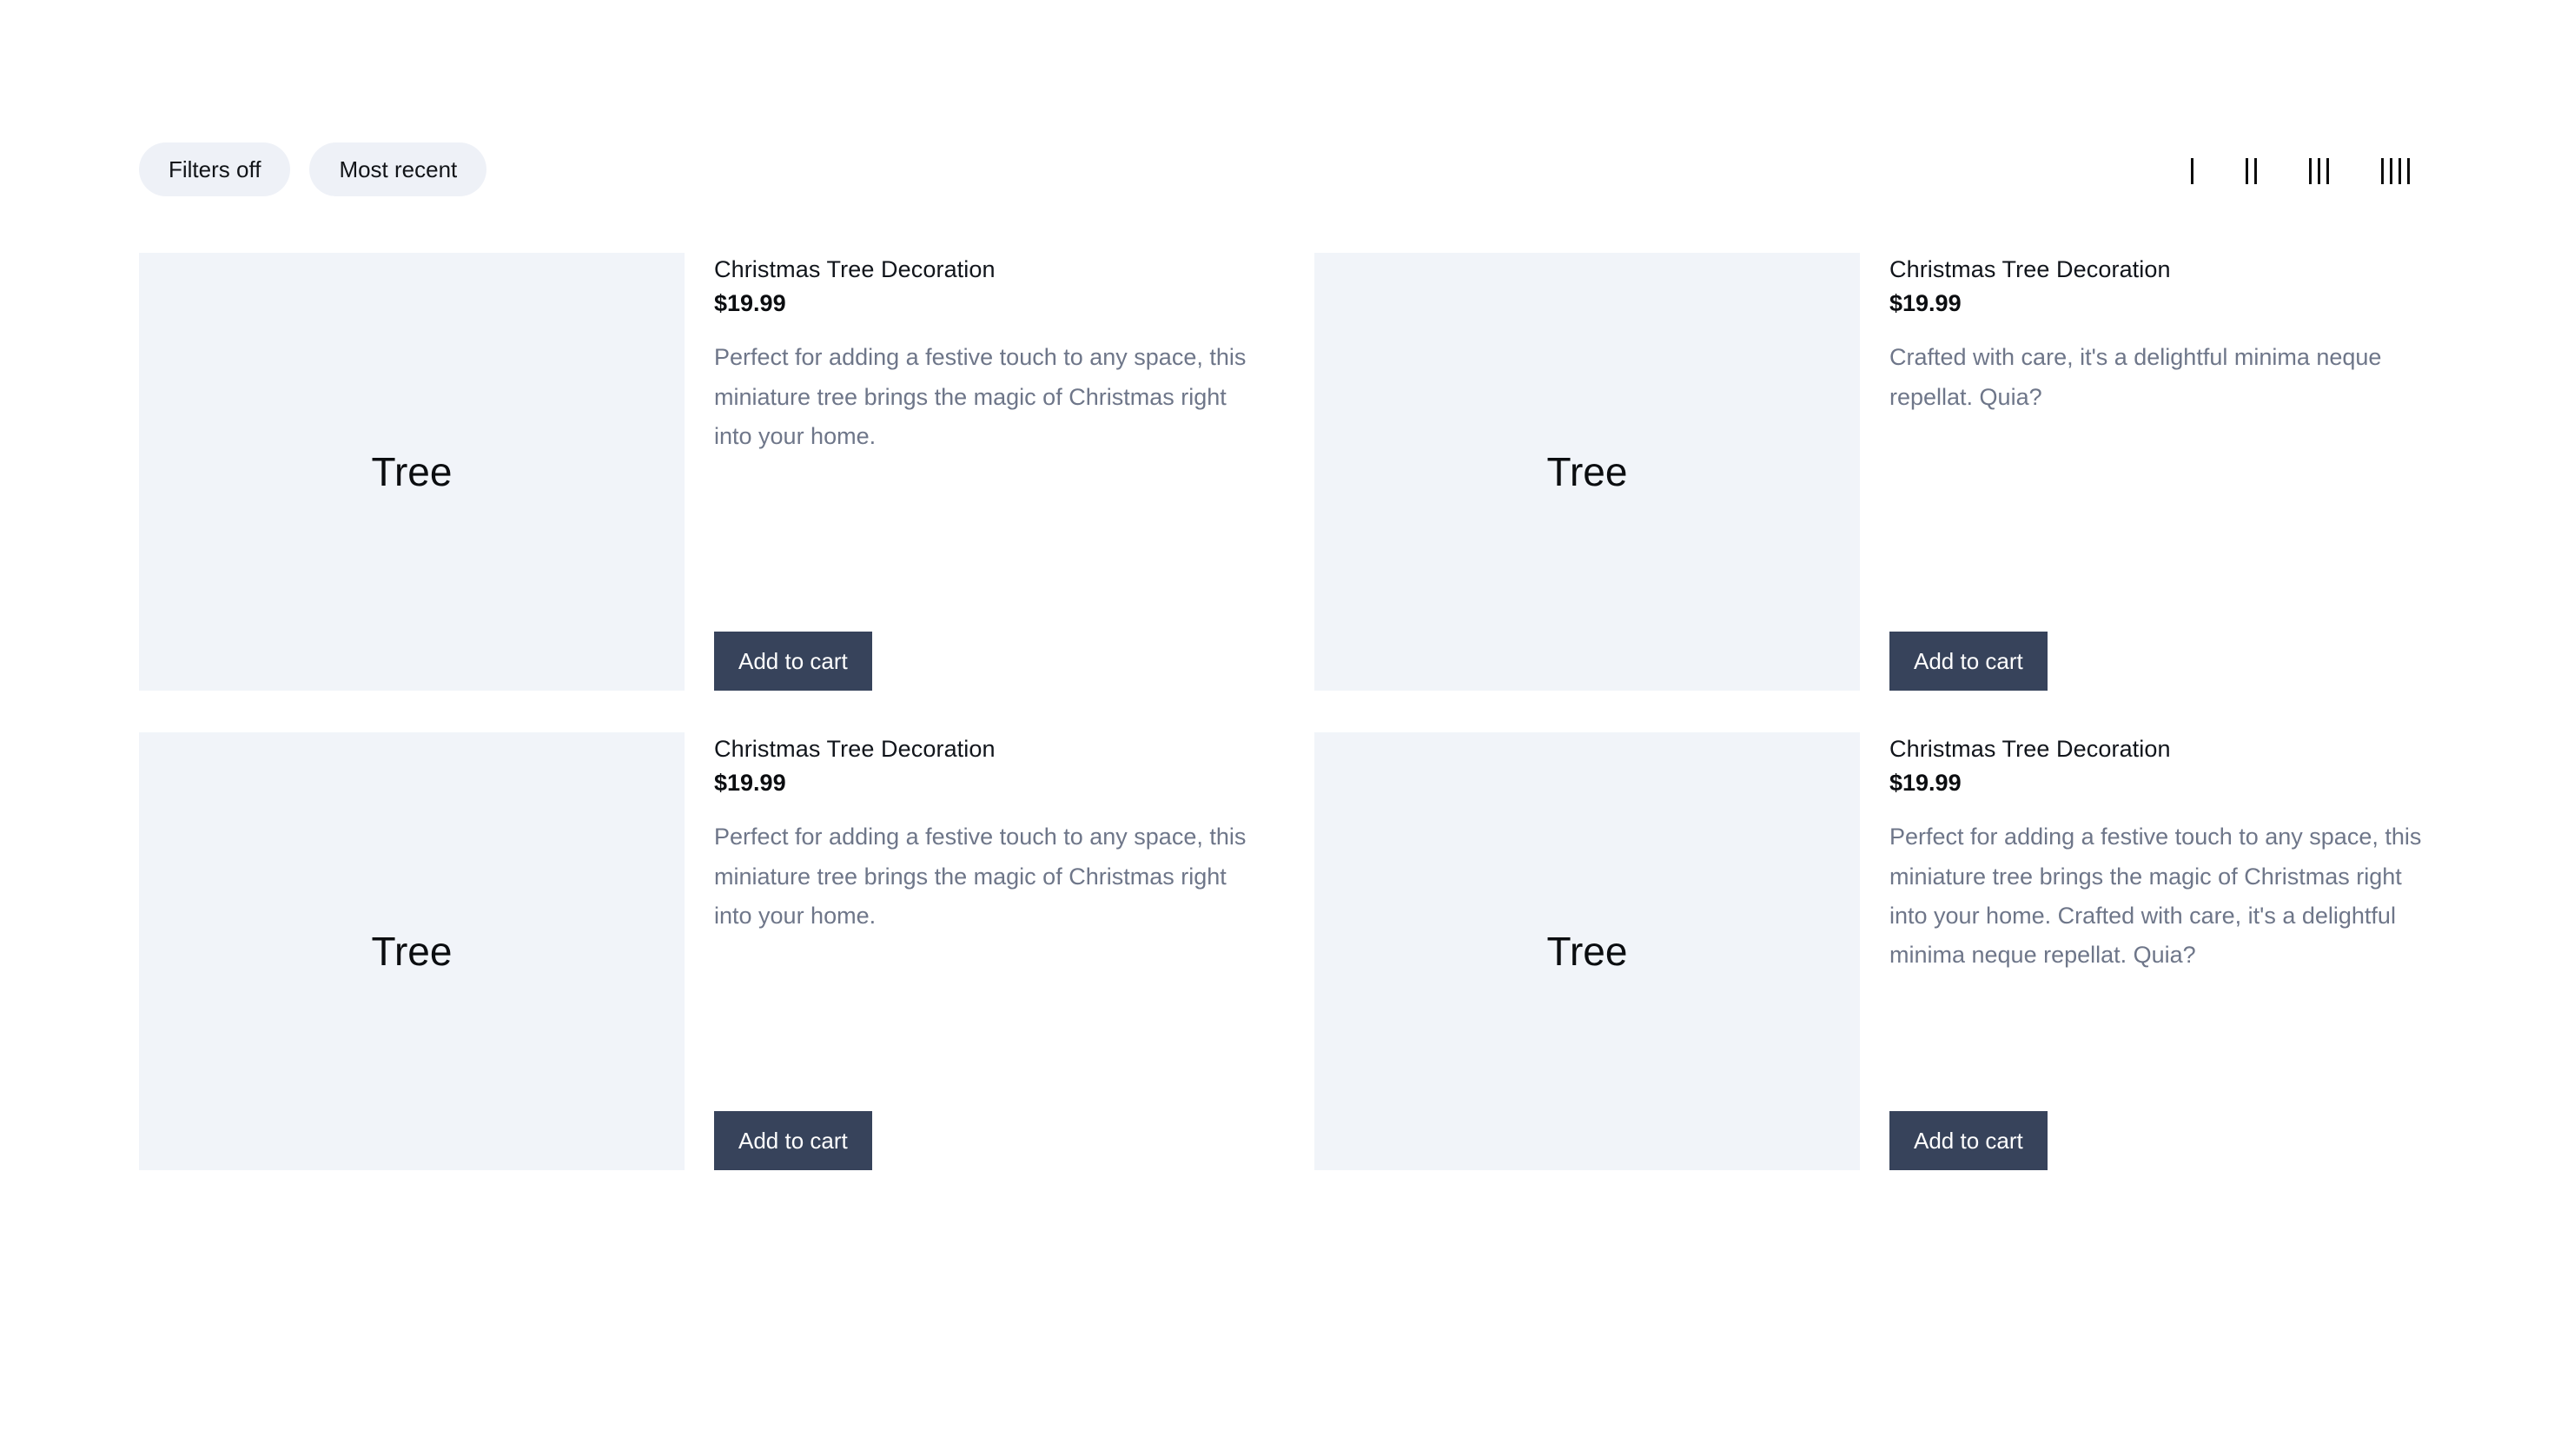 This screenshot has height=1456, width=2554. I want to click on sort-order-button: Most recent, so click(398, 169).